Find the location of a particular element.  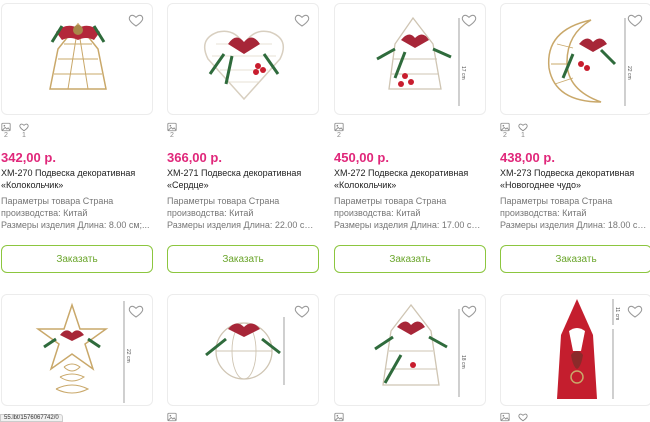

product-price: 342,00 р. is located at coordinates (28, 157).